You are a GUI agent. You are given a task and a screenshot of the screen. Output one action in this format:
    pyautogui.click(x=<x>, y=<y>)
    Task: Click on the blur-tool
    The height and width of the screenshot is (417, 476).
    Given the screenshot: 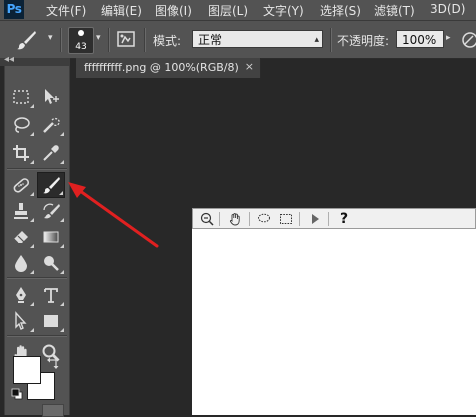 What is the action you would take?
    pyautogui.click(x=21, y=263)
    